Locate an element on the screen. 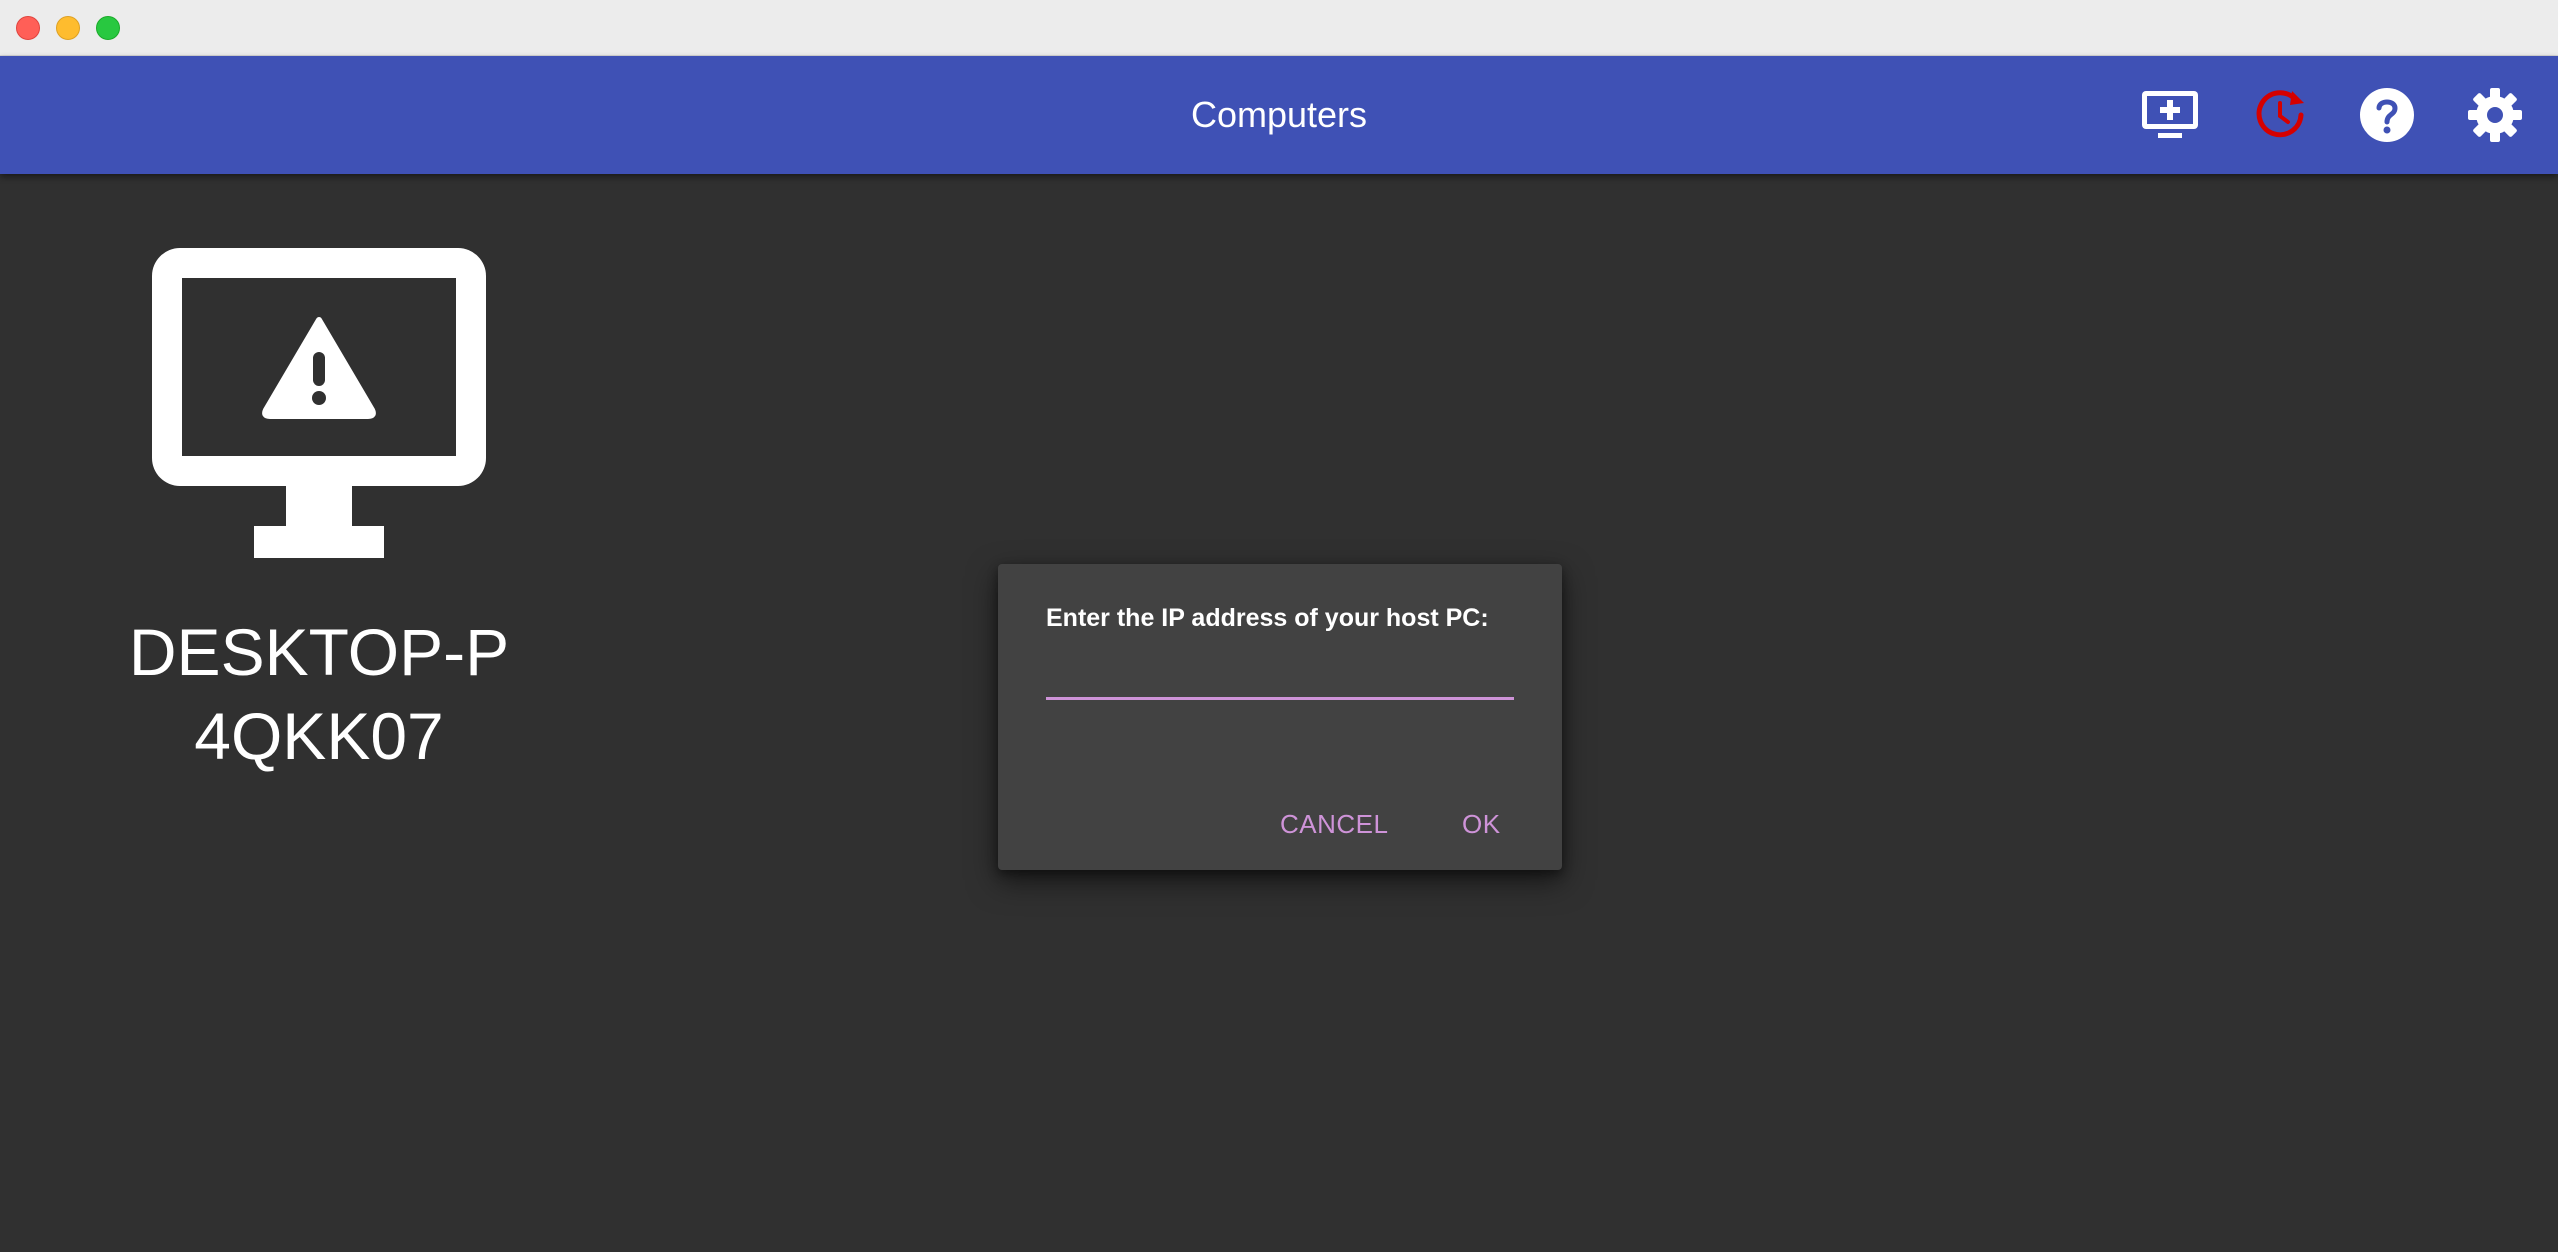  computer-name: DESKTOP-P4QKK07 is located at coordinates (319, 694).